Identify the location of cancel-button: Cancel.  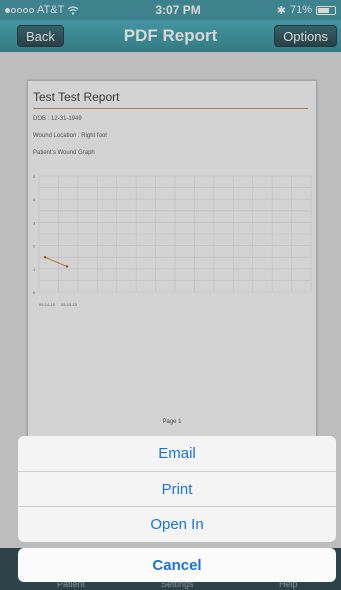
(177, 565).